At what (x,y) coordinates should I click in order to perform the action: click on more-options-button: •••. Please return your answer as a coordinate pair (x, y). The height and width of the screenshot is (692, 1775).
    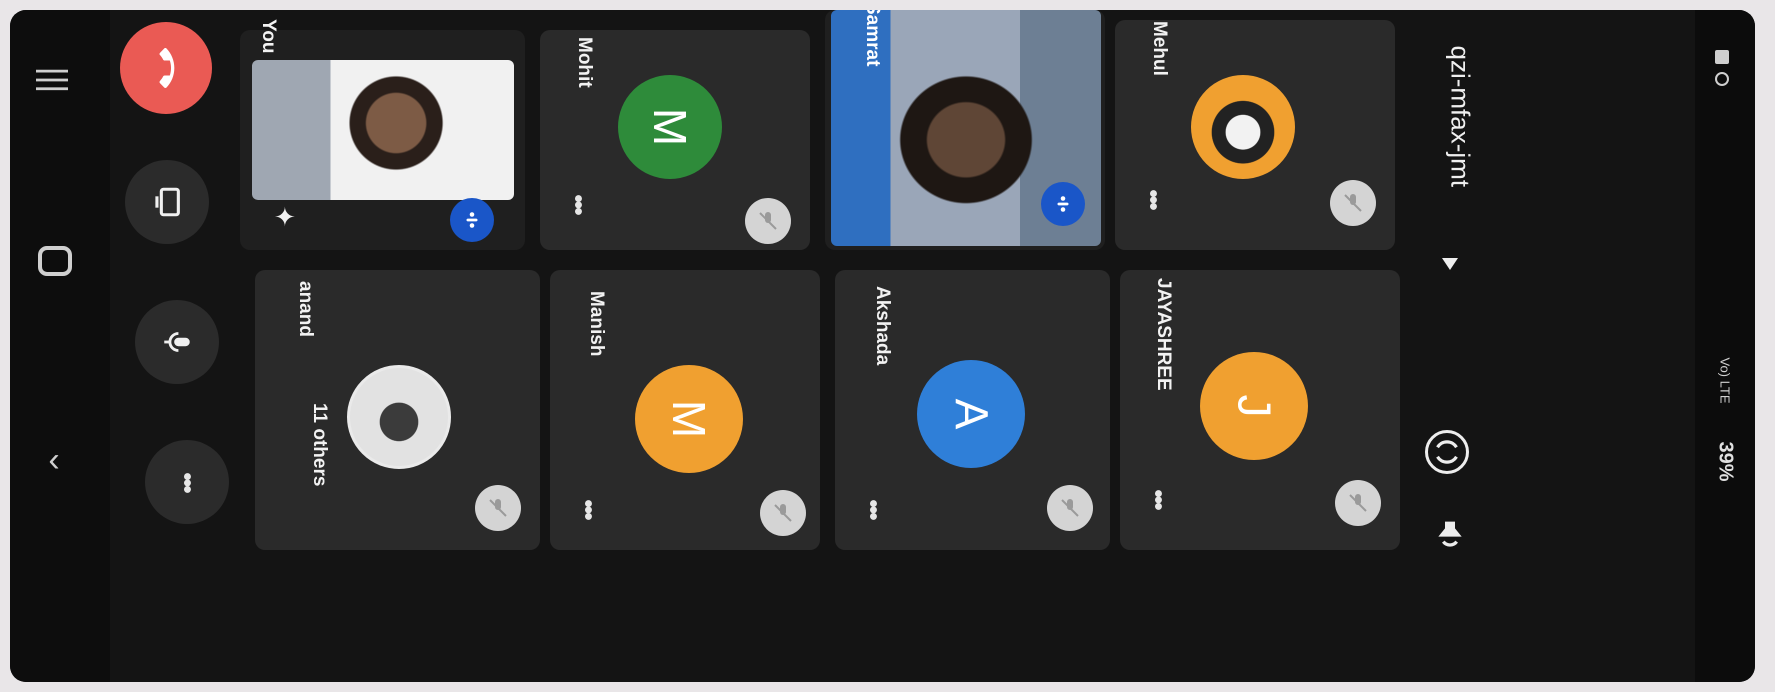
    Looking at the image, I should click on (187, 482).